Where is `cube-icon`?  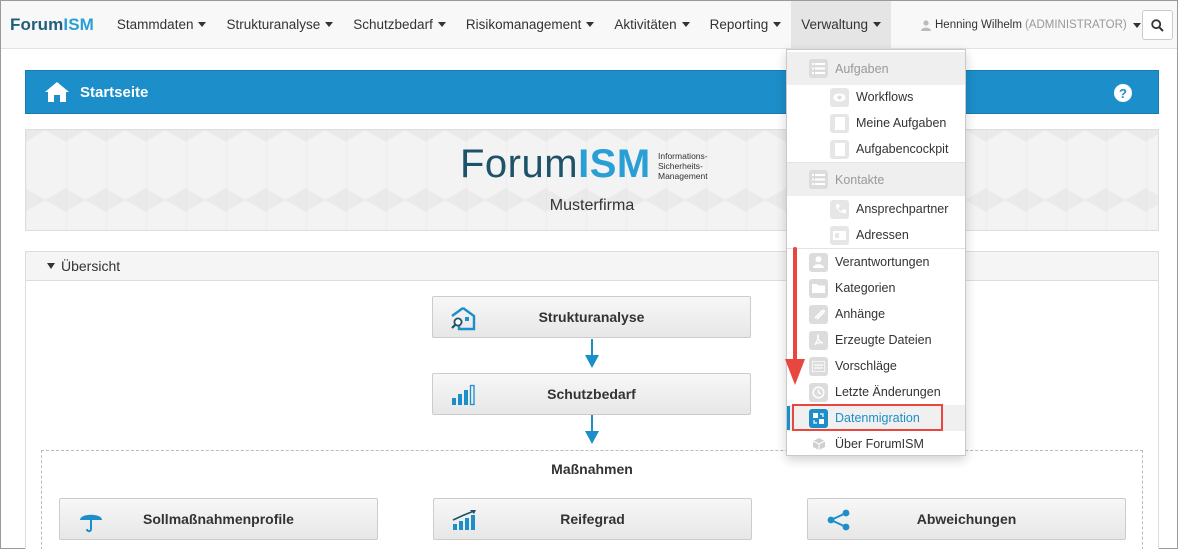
cube-icon is located at coordinates (818, 444).